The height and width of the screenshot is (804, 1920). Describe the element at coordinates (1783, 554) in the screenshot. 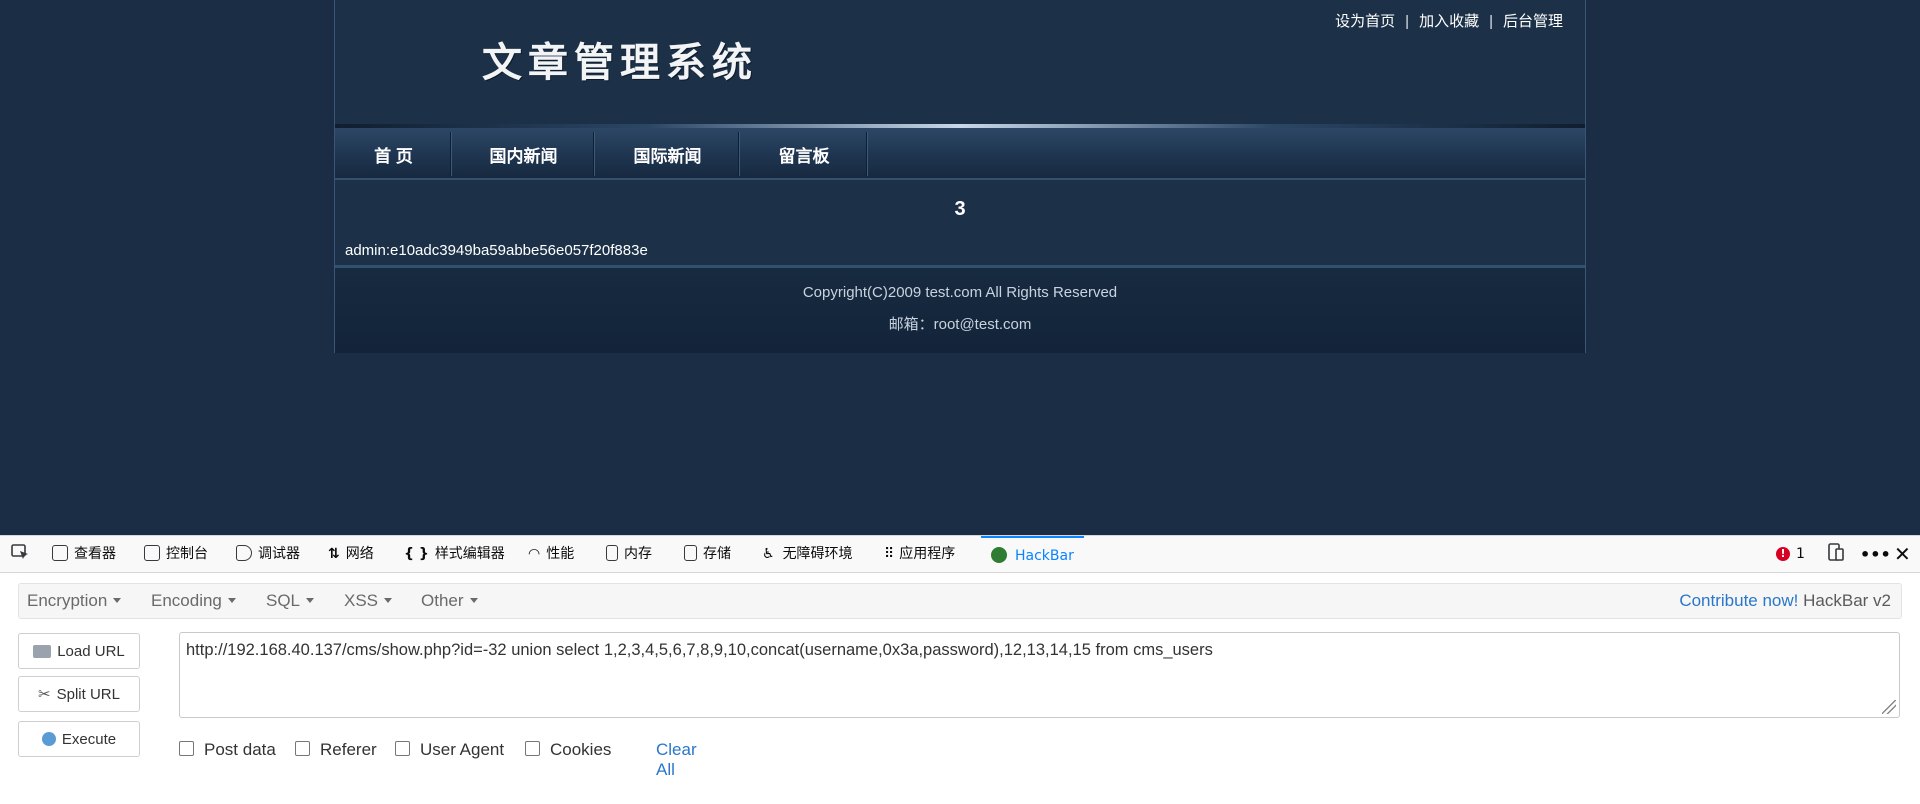

I see `error-icon: !` at that location.